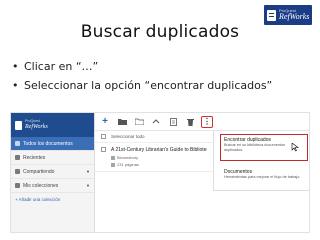 The height and width of the screenshot is (240, 320). I want to click on slide-title: Buscar duplicados, so click(160, 32).